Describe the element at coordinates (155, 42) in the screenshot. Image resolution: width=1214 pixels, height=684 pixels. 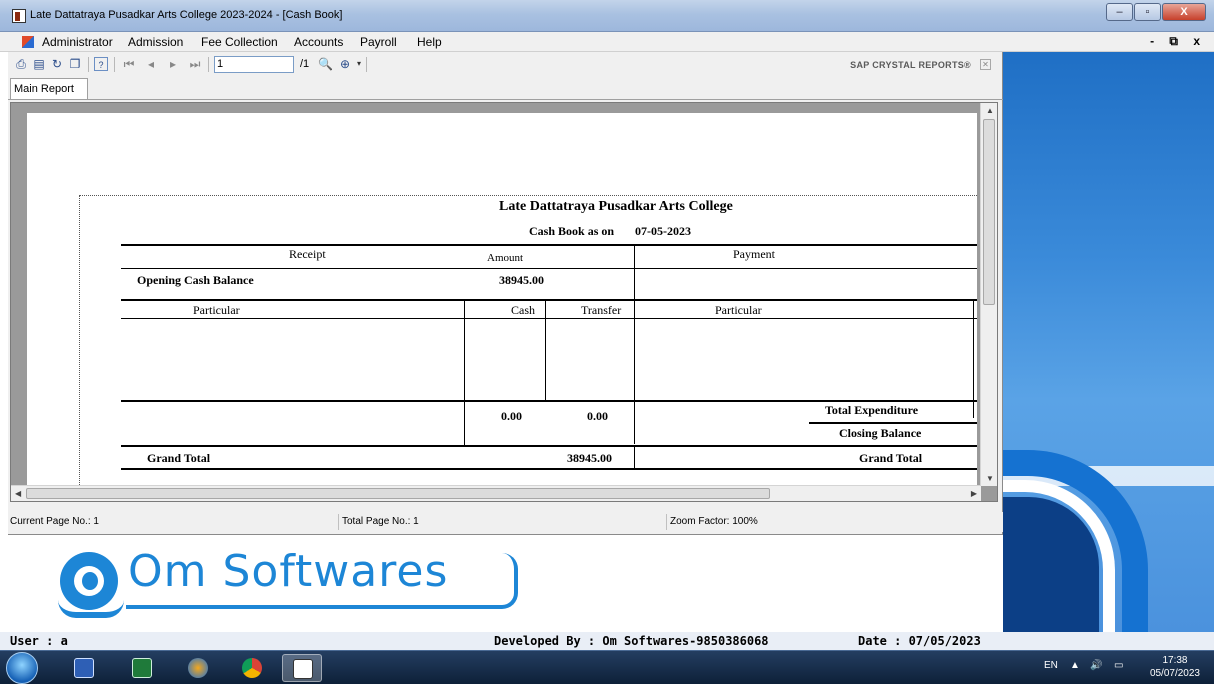
I see `menu-admission: Admission` at that location.